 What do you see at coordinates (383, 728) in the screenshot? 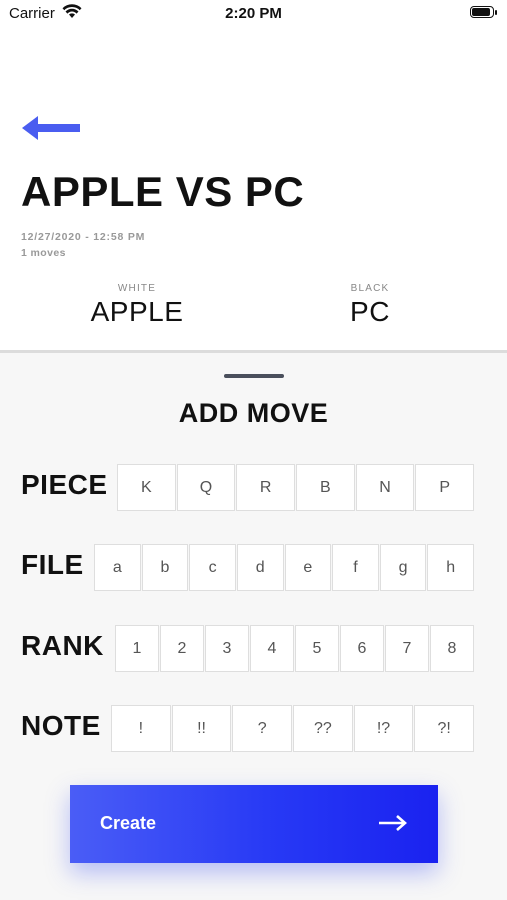
I see `note-option: !?` at bounding box center [383, 728].